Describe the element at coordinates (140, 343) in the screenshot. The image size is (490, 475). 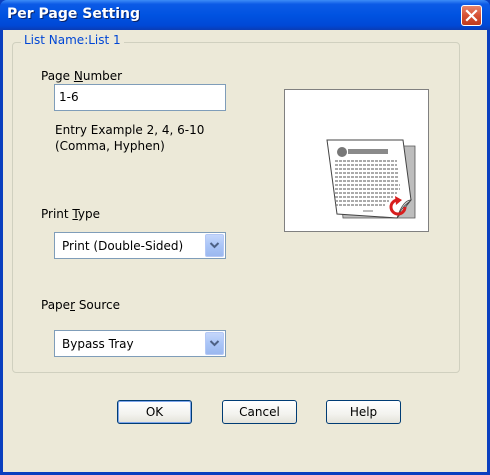
I see `paper-source-select: Bypass Tray` at that location.